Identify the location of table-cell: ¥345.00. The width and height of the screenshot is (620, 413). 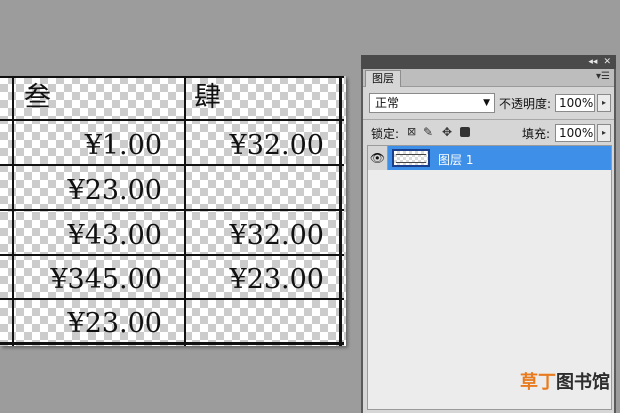
(106, 279).